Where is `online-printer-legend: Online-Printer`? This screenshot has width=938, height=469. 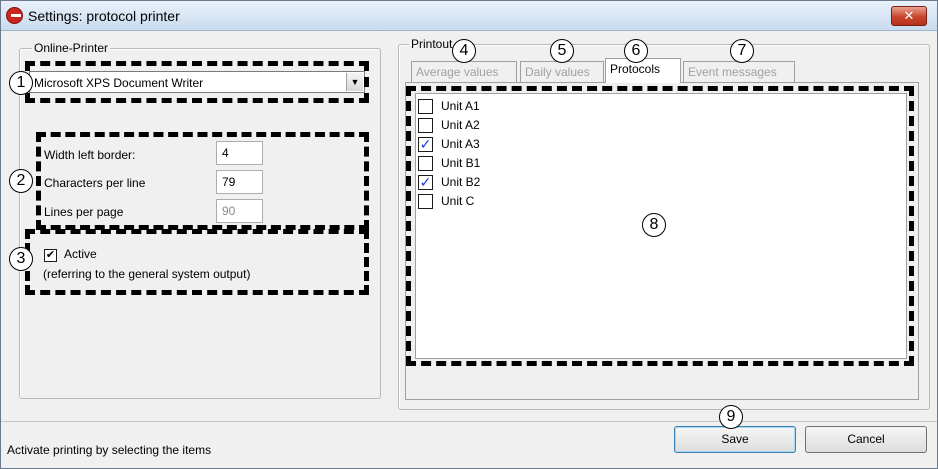 online-printer-legend: Online-Printer is located at coordinates (71, 48).